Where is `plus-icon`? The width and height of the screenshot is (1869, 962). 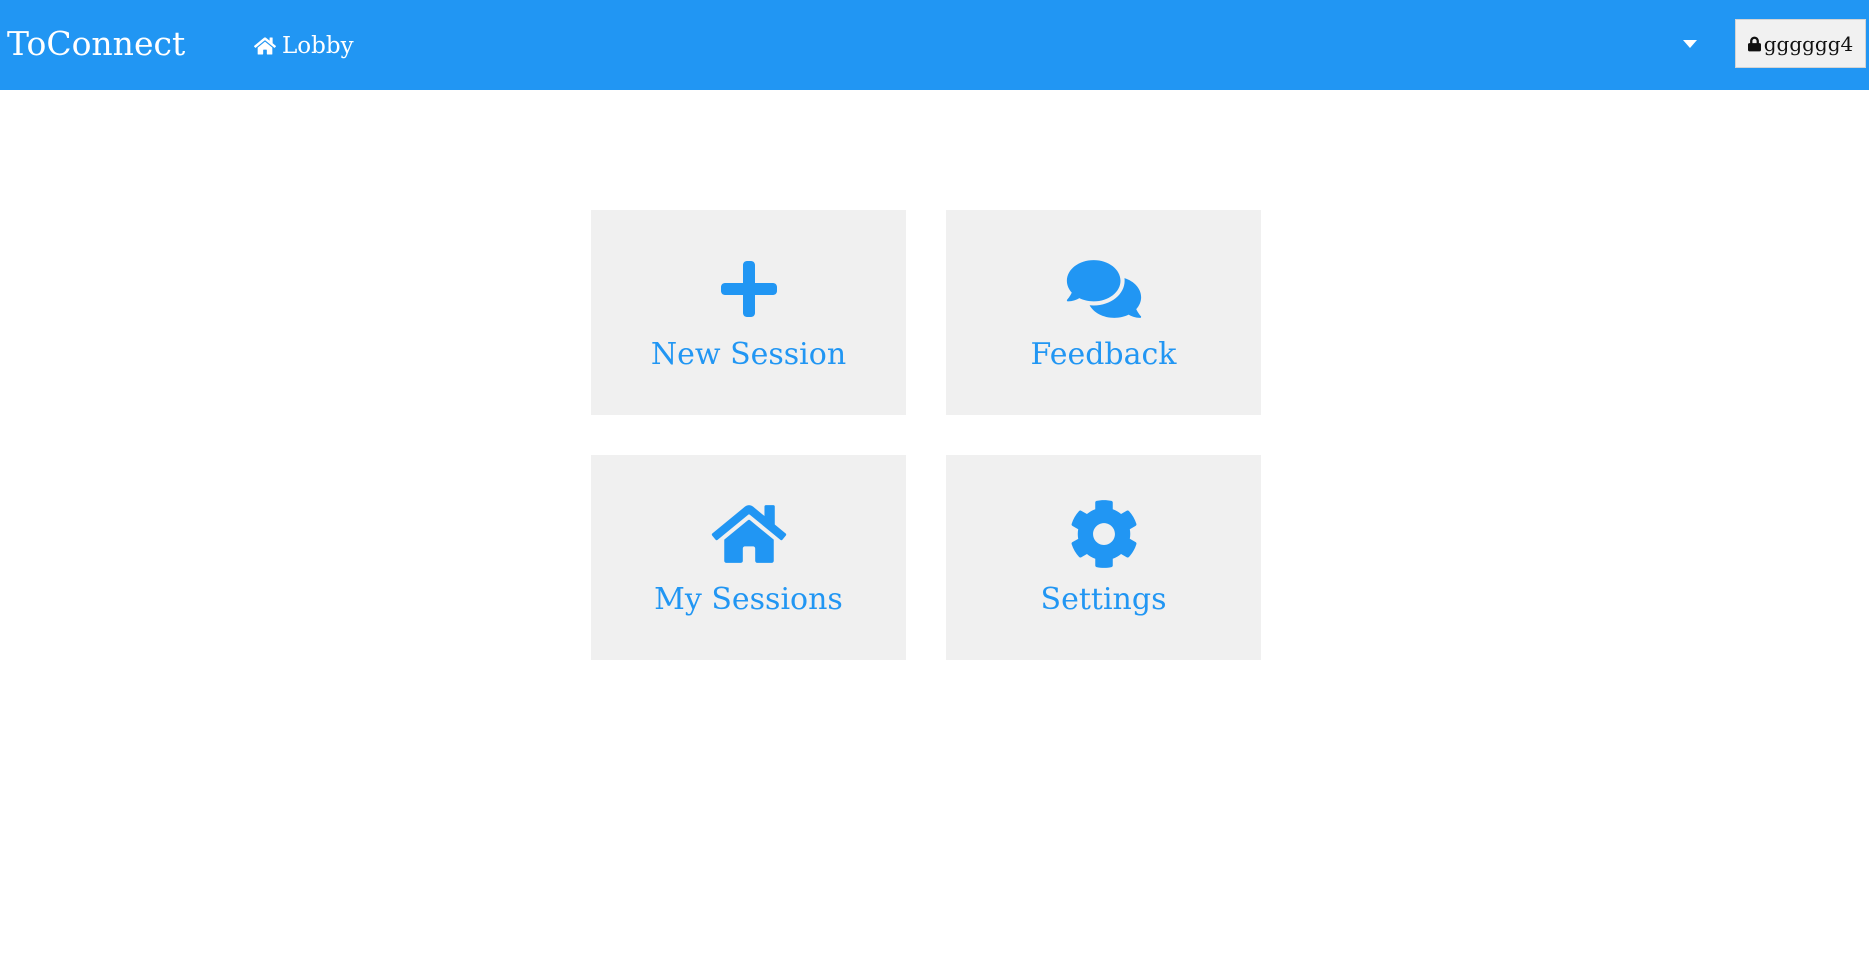
plus-icon is located at coordinates (748, 289).